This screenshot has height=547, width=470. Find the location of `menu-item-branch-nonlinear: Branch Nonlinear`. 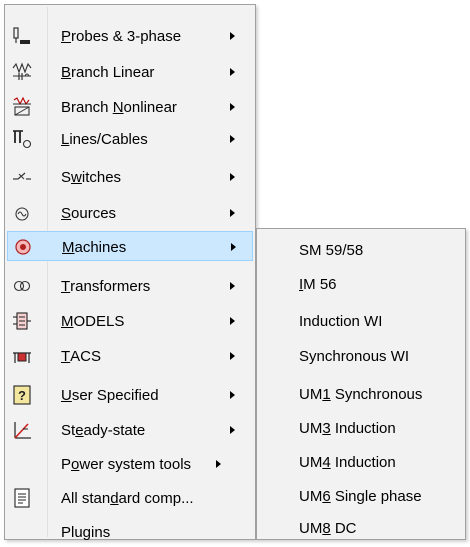

menu-item-branch-nonlinear: Branch Nonlinear is located at coordinates (130, 107).